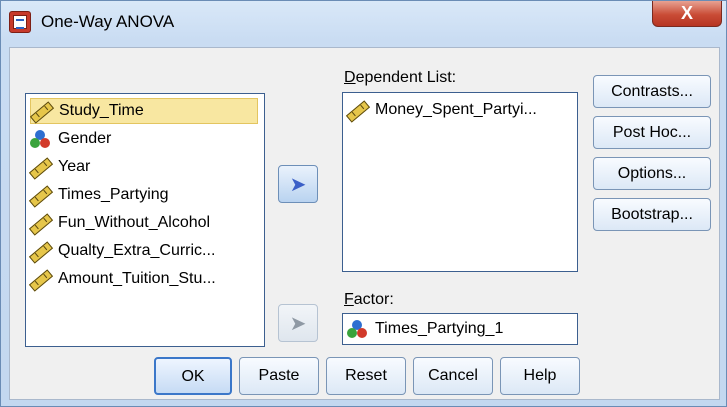  Describe the element at coordinates (20, 22) in the screenshot. I see `spss-app-icon` at that location.